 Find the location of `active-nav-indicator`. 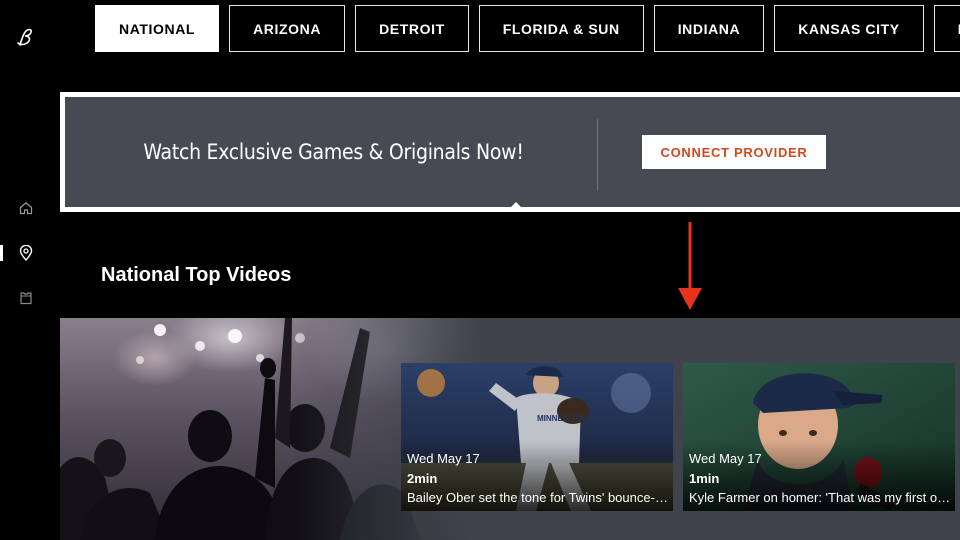

active-nav-indicator is located at coordinates (1, 253).